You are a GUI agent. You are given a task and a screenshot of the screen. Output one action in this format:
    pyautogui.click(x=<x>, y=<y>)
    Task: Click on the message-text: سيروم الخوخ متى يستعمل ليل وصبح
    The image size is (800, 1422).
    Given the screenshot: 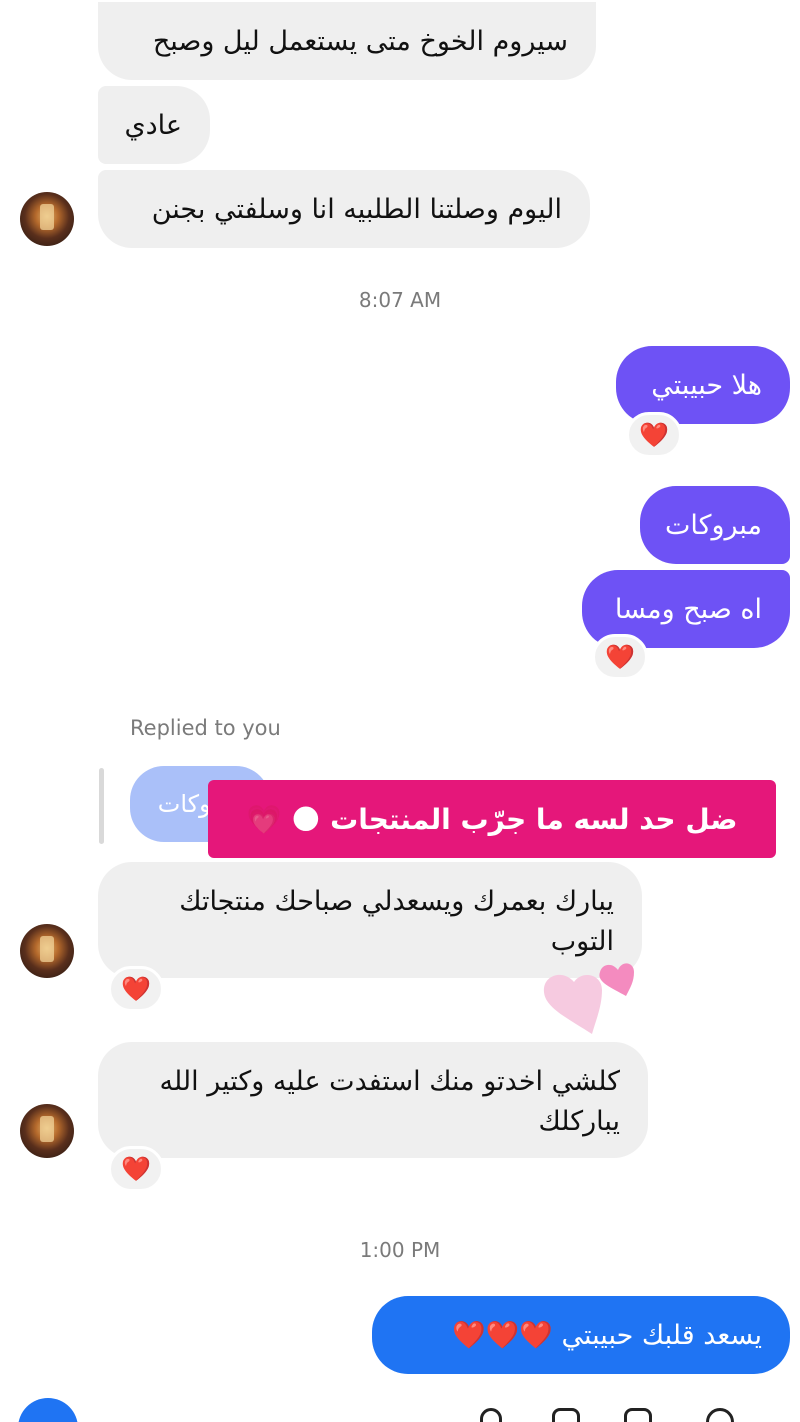 What is the action you would take?
    pyautogui.click(x=360, y=41)
    